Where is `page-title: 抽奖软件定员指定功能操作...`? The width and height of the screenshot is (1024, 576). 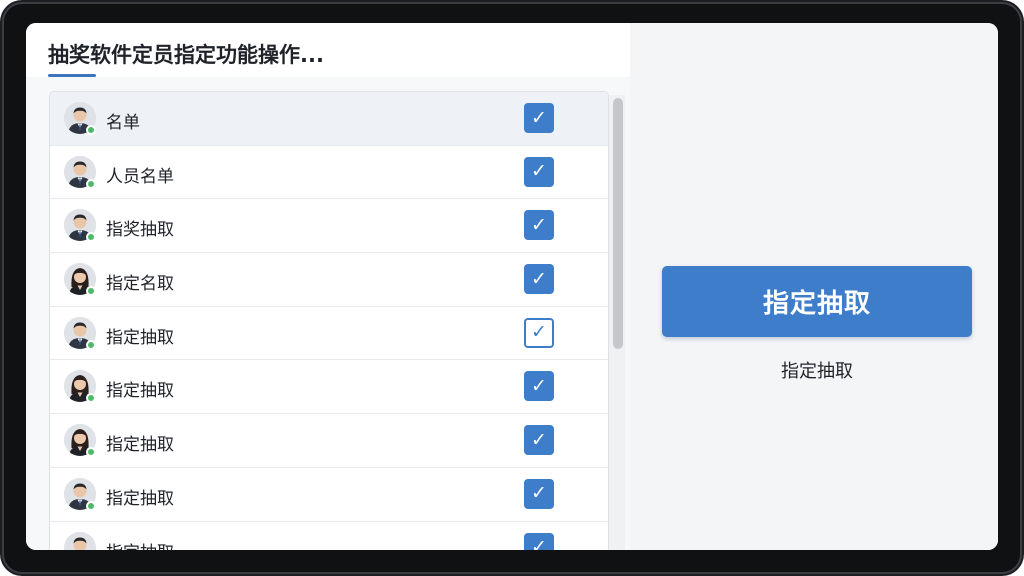
page-title: 抽奖软件定员指定功能操作... is located at coordinates (186, 55).